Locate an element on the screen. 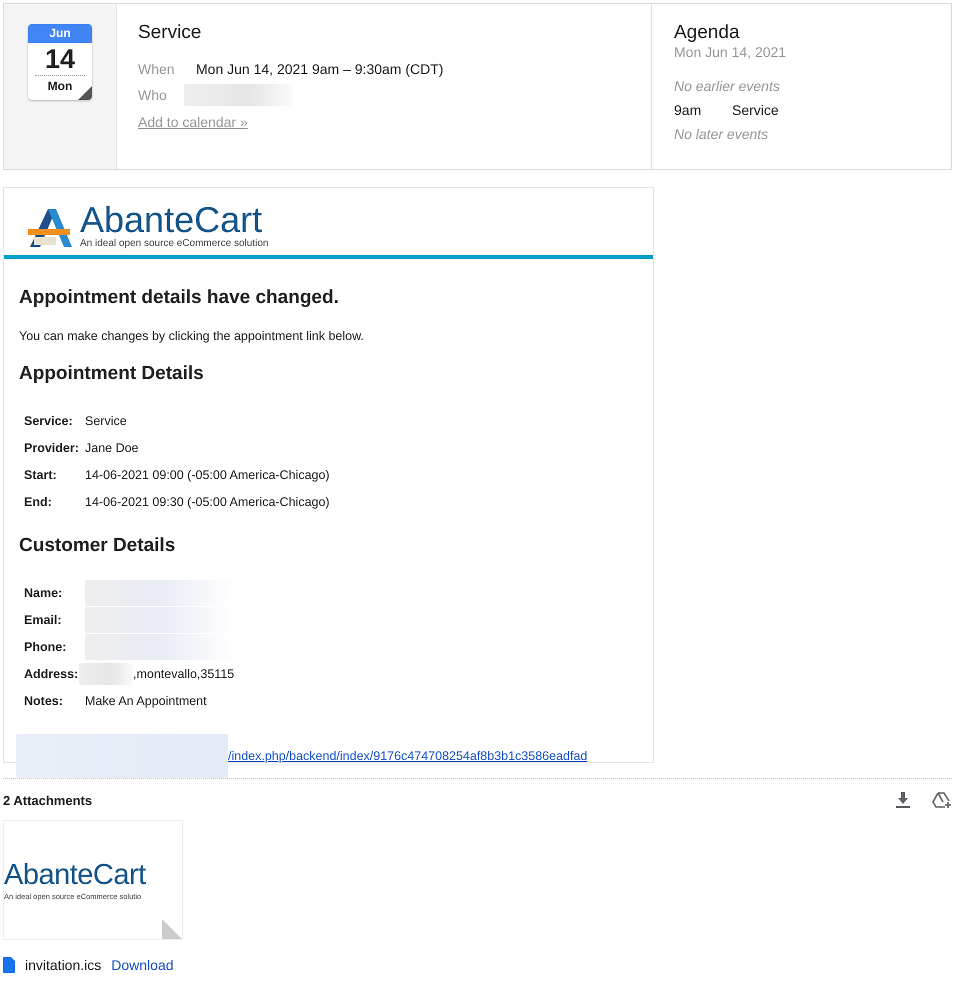 Image resolution: width=960 pixels, height=989 pixels. agenda-date: Mon Jun 14, 2021 is located at coordinates (731, 52).